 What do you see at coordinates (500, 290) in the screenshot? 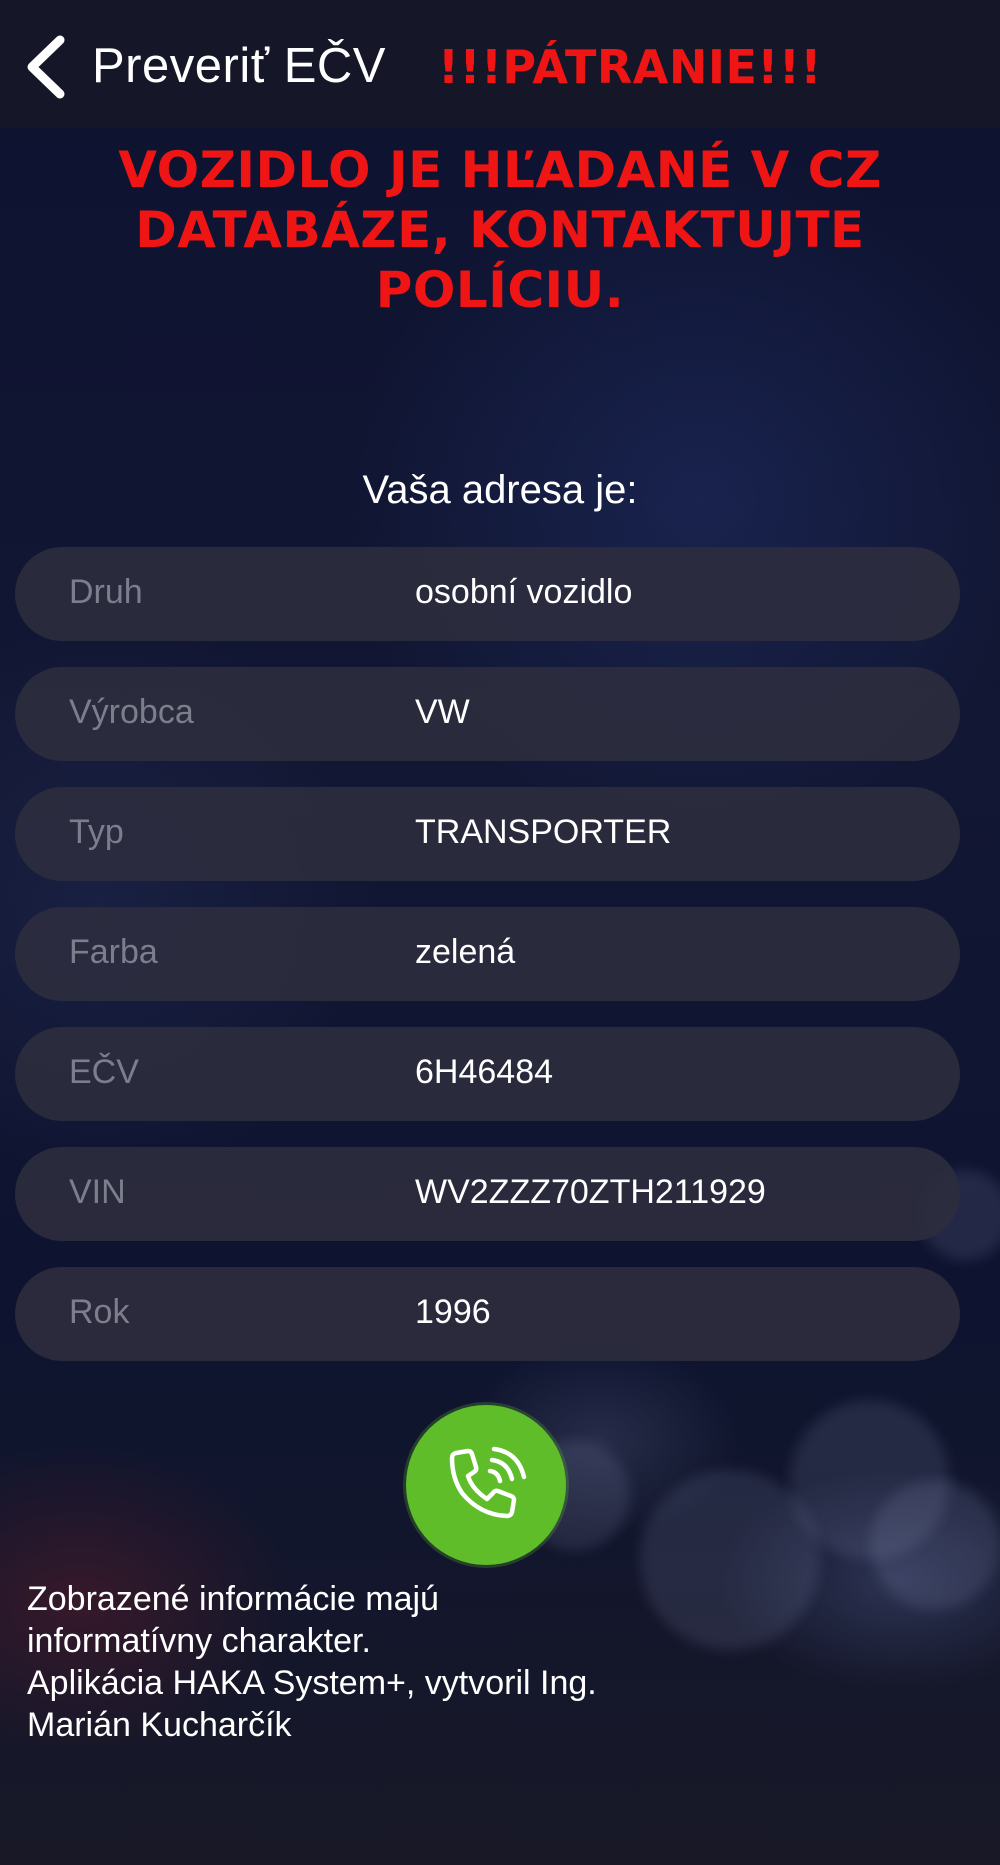
I see `warning-line: POLÍCIU.` at bounding box center [500, 290].